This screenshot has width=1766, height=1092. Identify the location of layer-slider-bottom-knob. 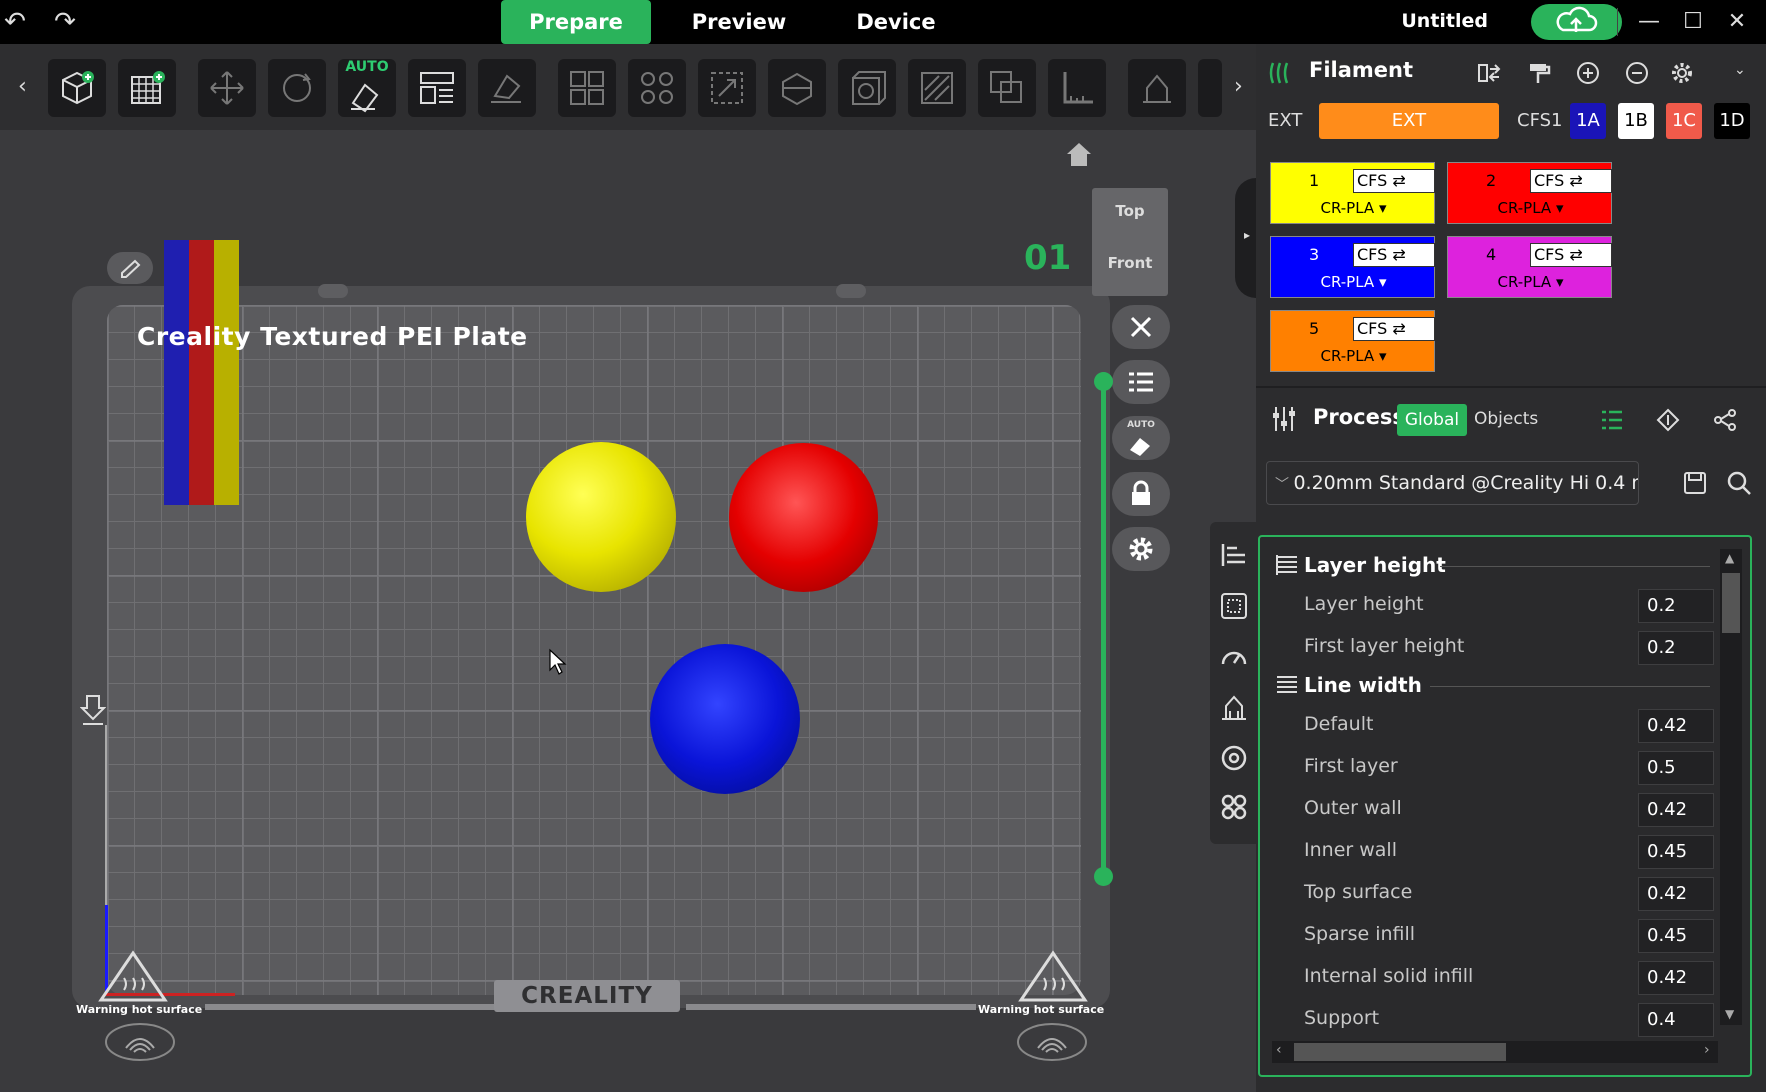
(1103, 876).